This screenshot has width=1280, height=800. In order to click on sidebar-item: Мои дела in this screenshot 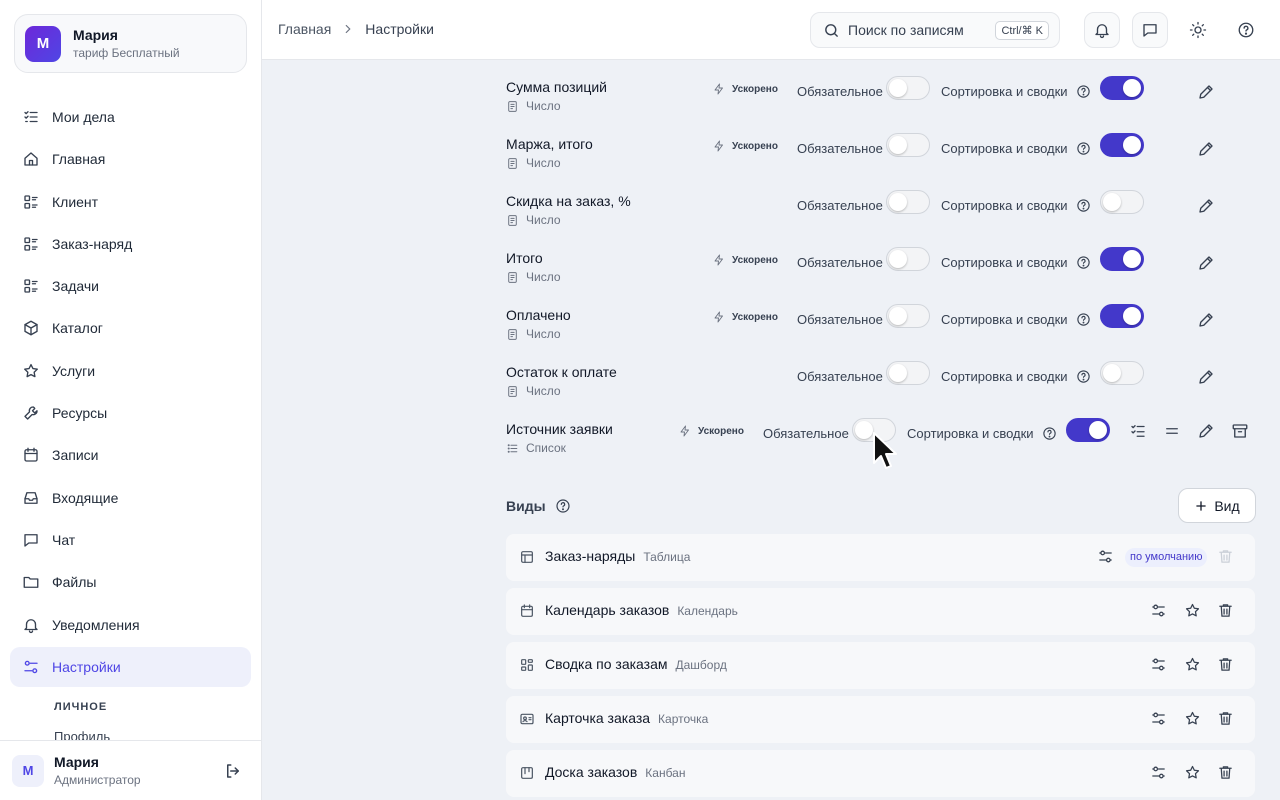, I will do `click(130, 117)`.